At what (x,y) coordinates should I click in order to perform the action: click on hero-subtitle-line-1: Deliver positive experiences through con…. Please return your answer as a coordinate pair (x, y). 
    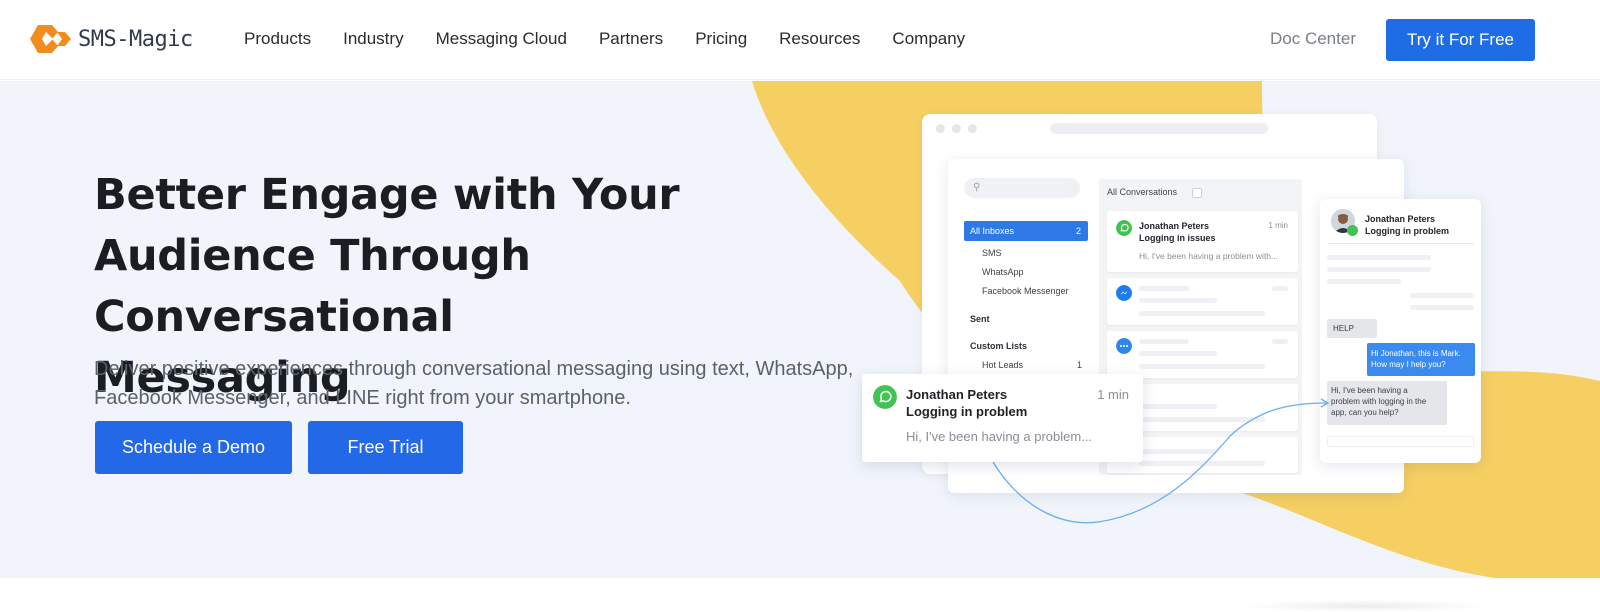
    Looking at the image, I should click on (474, 369).